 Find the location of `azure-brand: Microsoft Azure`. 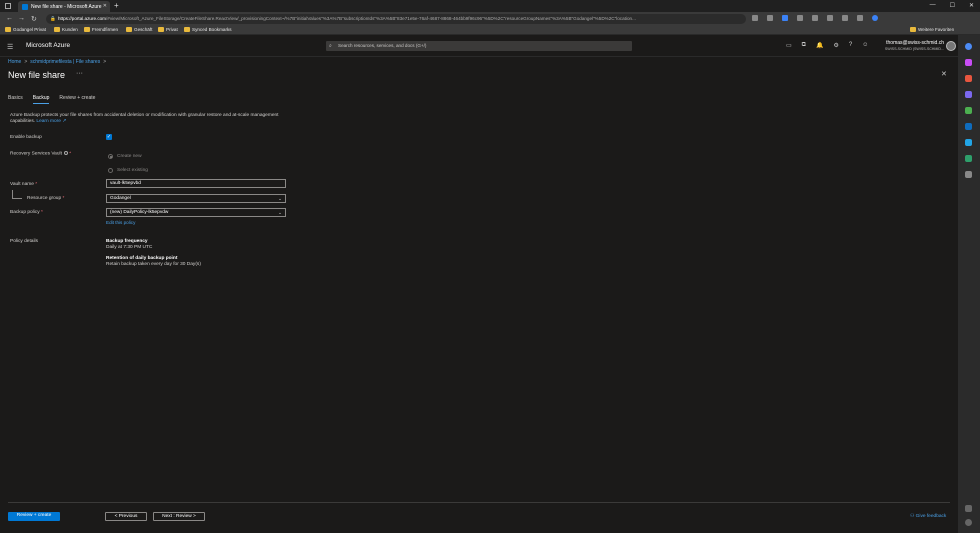

azure-brand: Microsoft Azure is located at coordinates (48, 45).